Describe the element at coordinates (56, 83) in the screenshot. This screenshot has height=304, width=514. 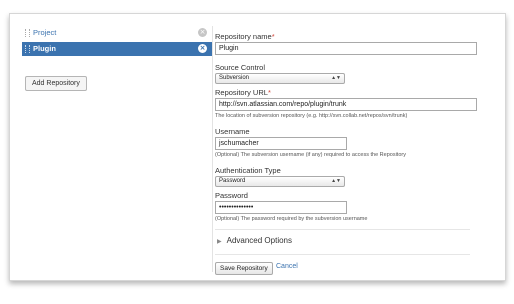
I see `add-repository-button: Add Repository` at that location.